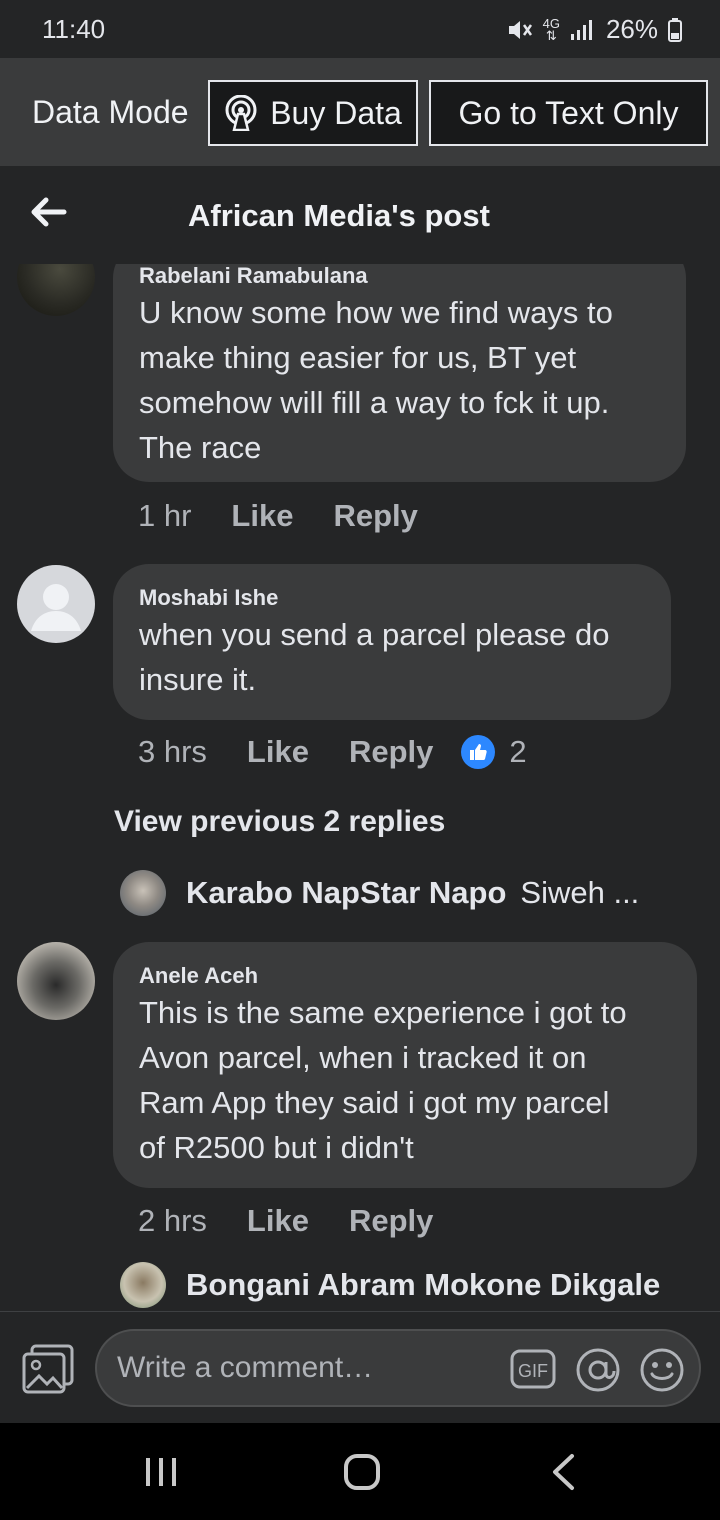 The image size is (720, 1520). I want to click on home-icon, so click(362, 1472).